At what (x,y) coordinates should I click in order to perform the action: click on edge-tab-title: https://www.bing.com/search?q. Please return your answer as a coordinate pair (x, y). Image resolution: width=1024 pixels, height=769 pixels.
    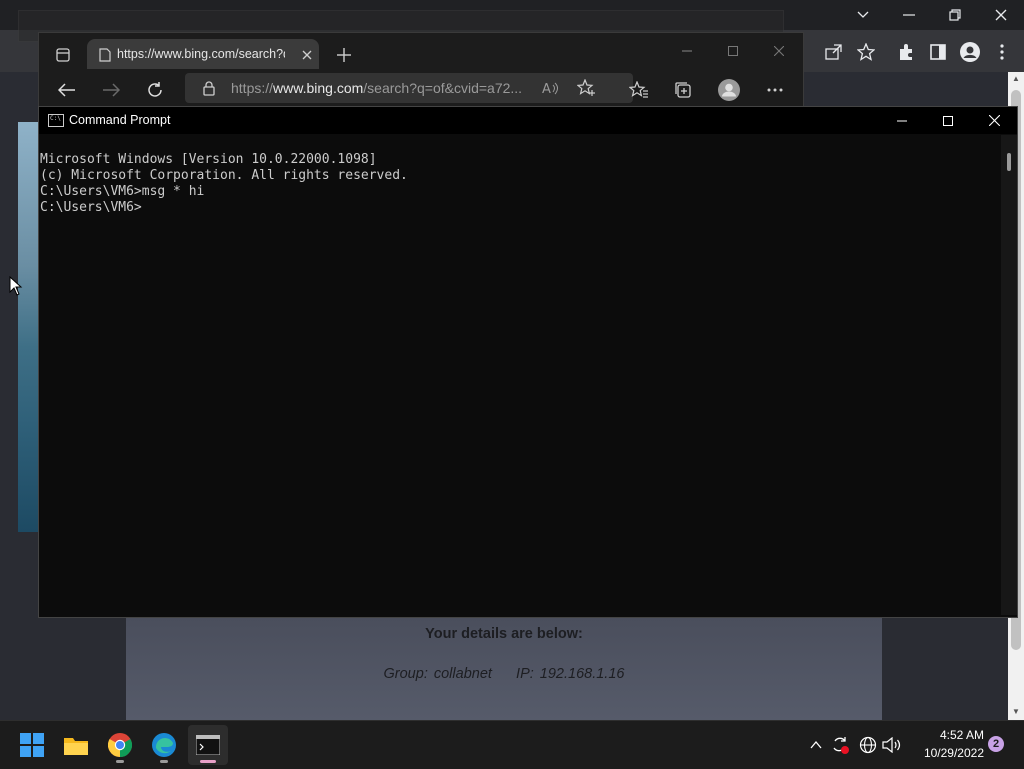
    Looking at the image, I should click on (201, 54).